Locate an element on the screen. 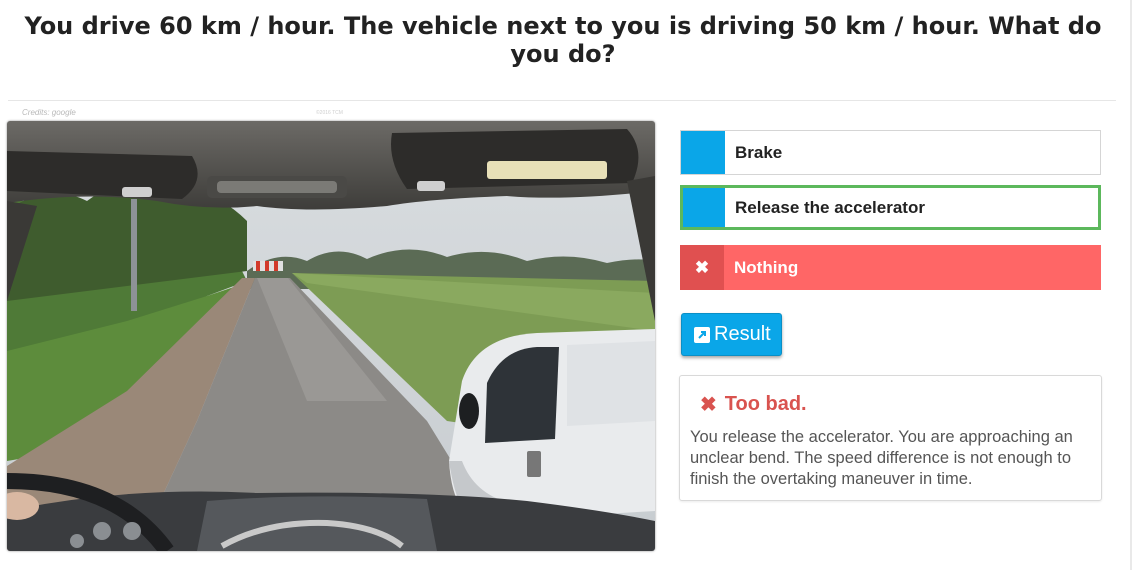 Image resolution: width=1142 pixels, height=570 pixels. answer-label: Brake is located at coordinates (759, 152).